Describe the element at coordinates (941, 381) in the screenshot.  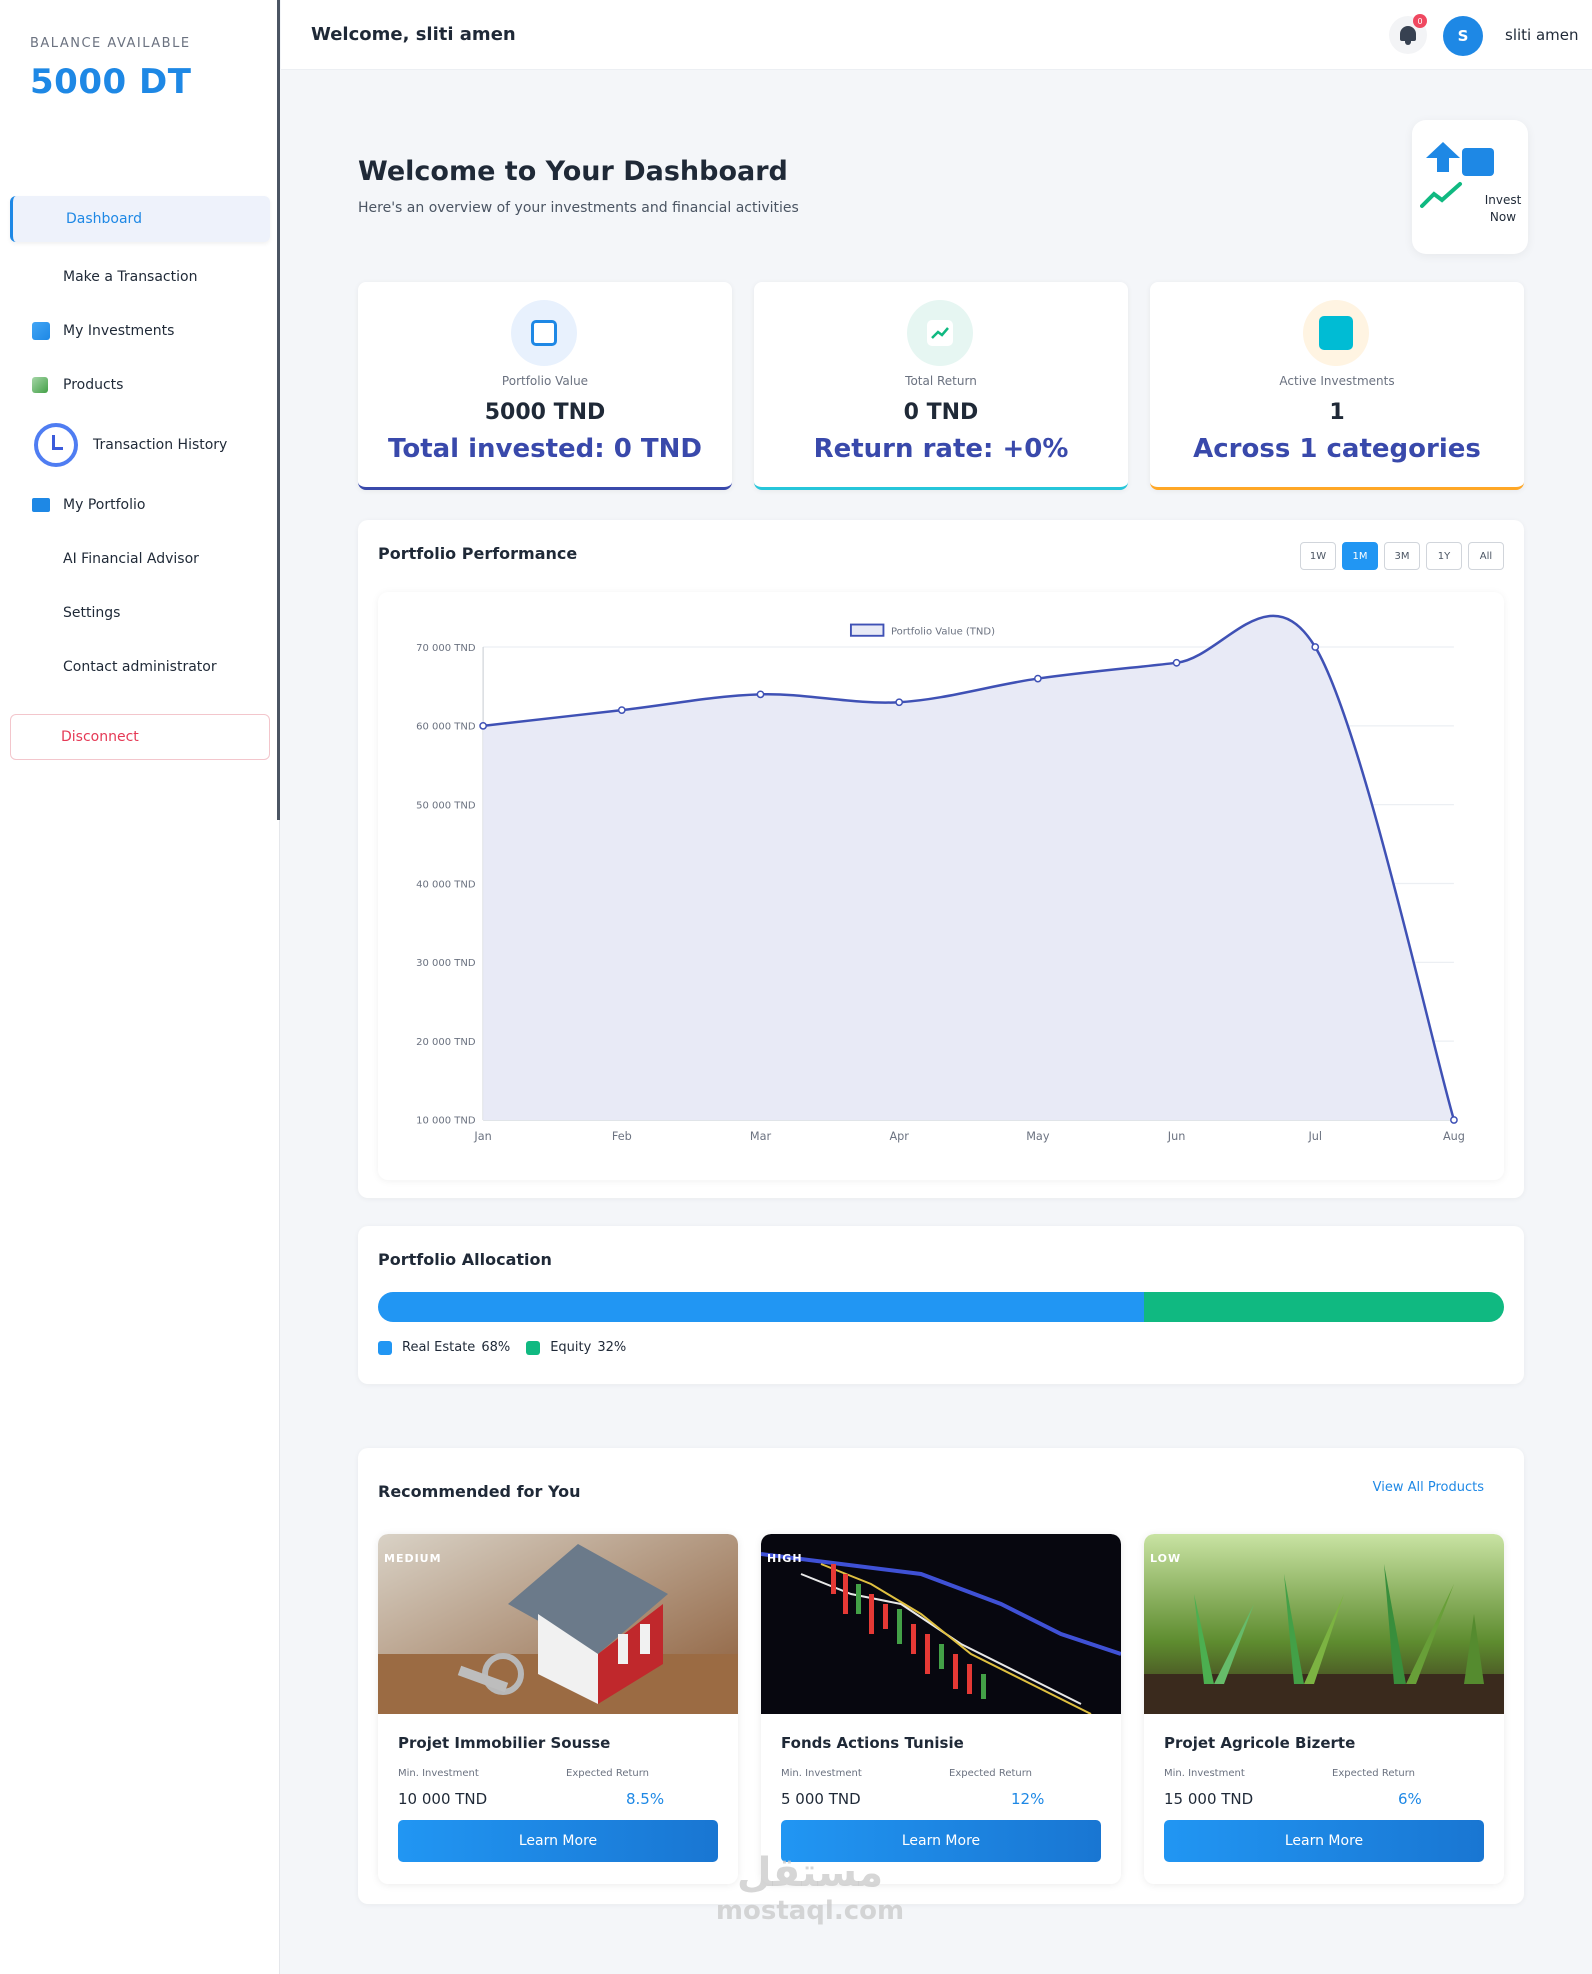
I see `stat-label: Total Return` at that location.